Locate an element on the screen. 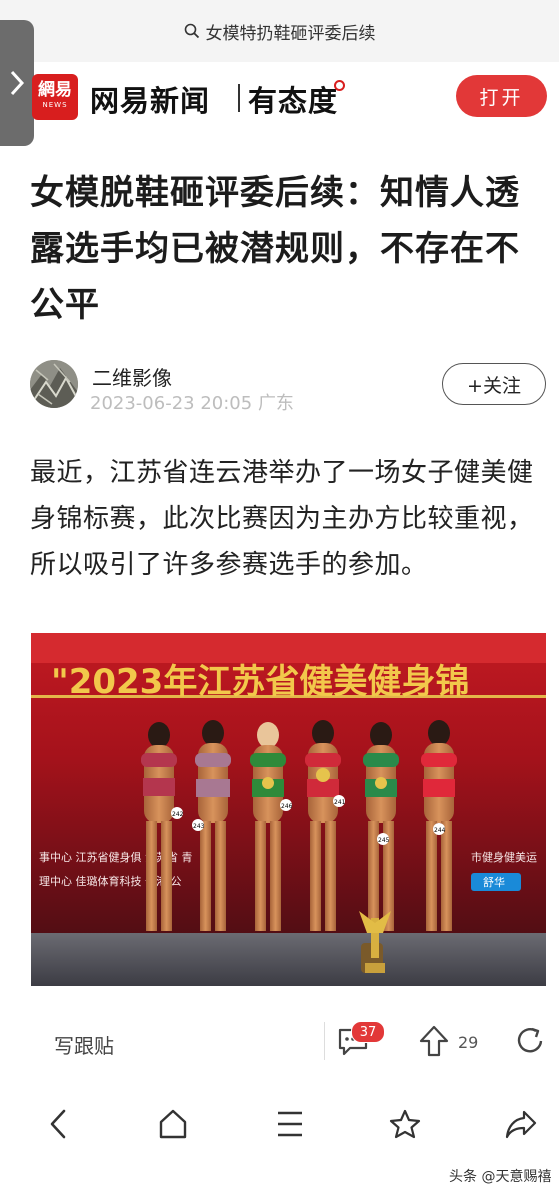 This screenshot has width=559, height=1200. chevron-right-icon is located at coordinates (17, 83).